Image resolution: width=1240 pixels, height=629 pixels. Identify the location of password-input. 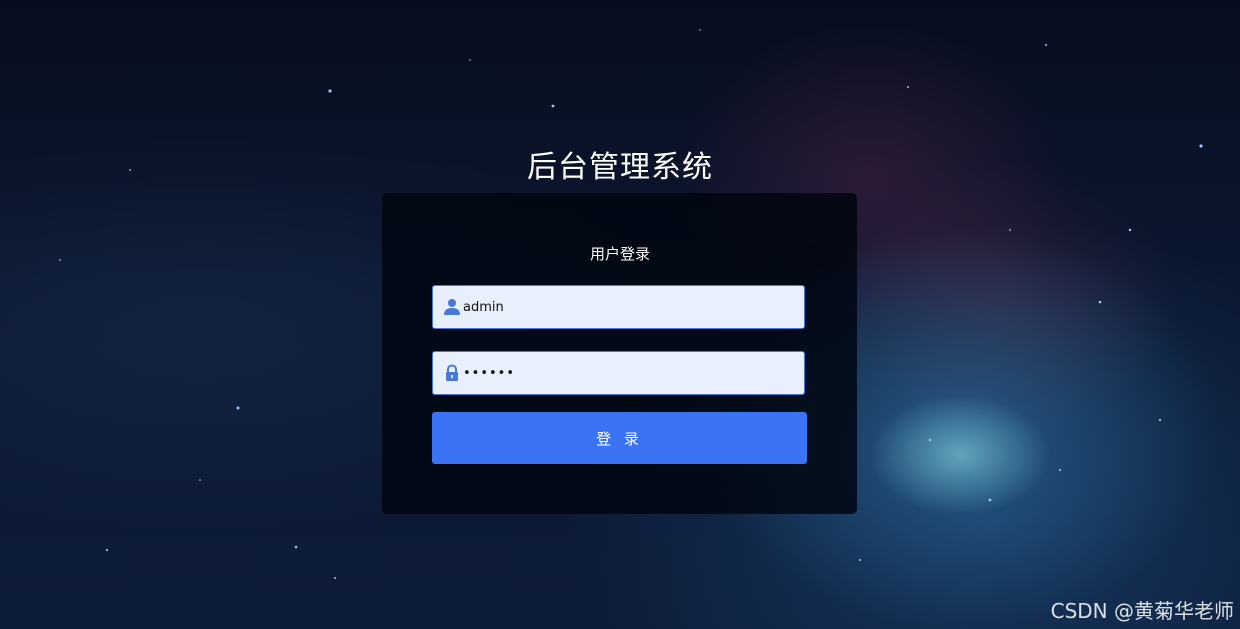
(628, 373).